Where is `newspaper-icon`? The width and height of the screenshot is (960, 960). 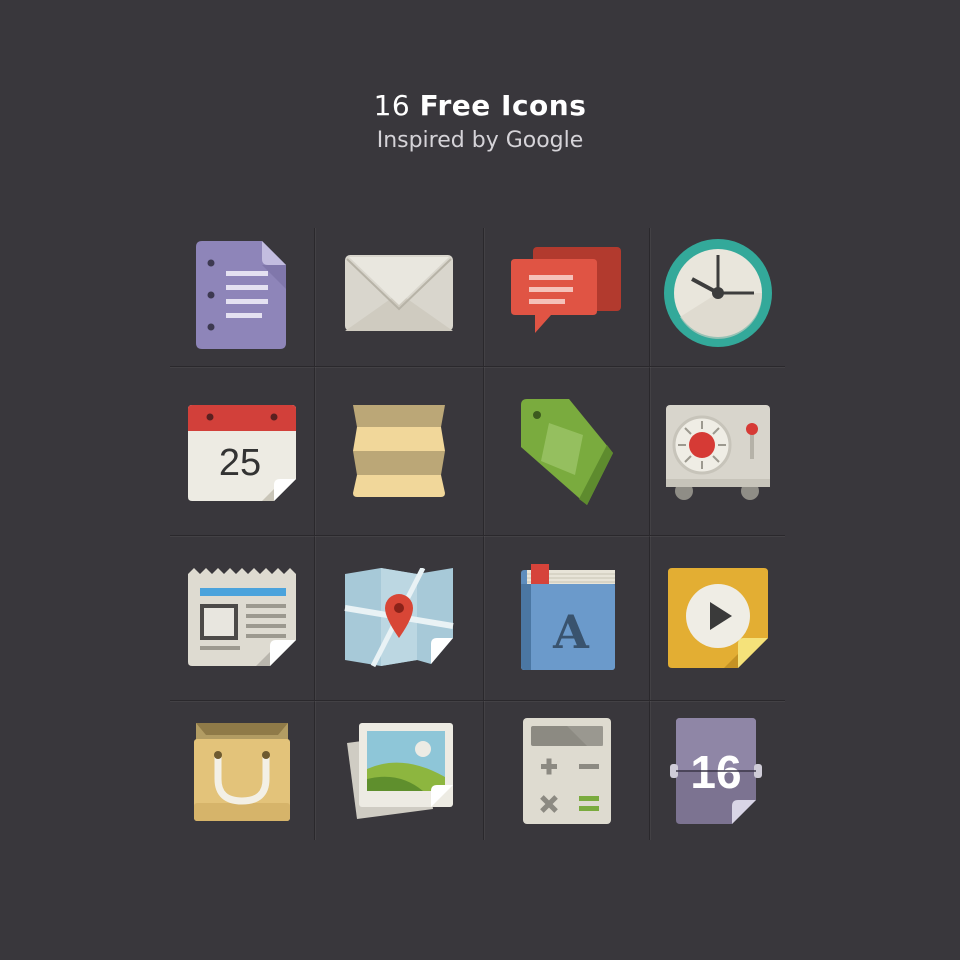
newspaper-icon is located at coordinates (242, 618).